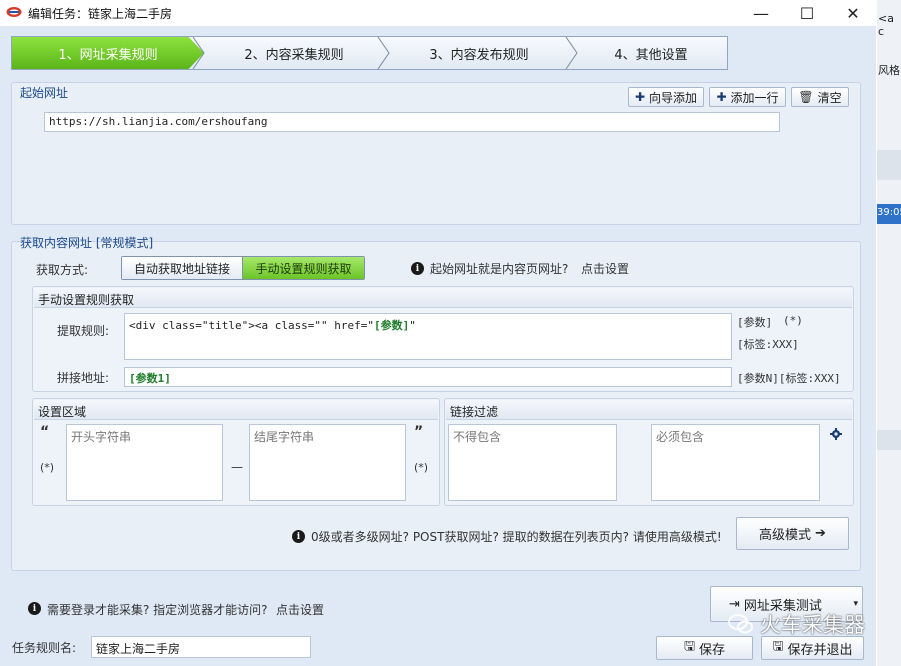 The width and height of the screenshot is (901, 666). I want to click on content-url-label: 获取内容网址 [常规模式], so click(87, 243).